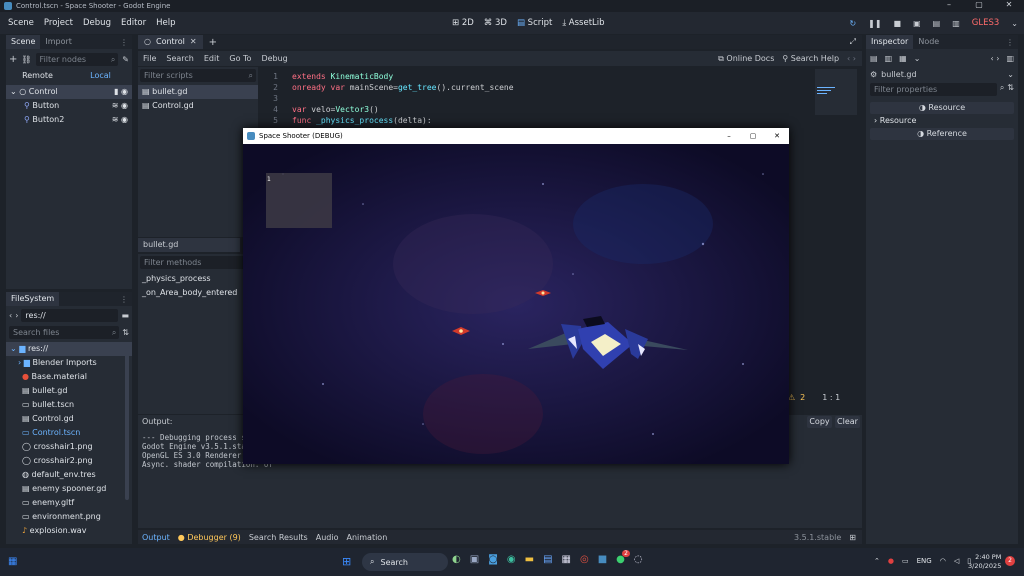 This screenshot has height=576, width=1024. I want to click on filter-methods-input: Filter methods, so click(198, 262).